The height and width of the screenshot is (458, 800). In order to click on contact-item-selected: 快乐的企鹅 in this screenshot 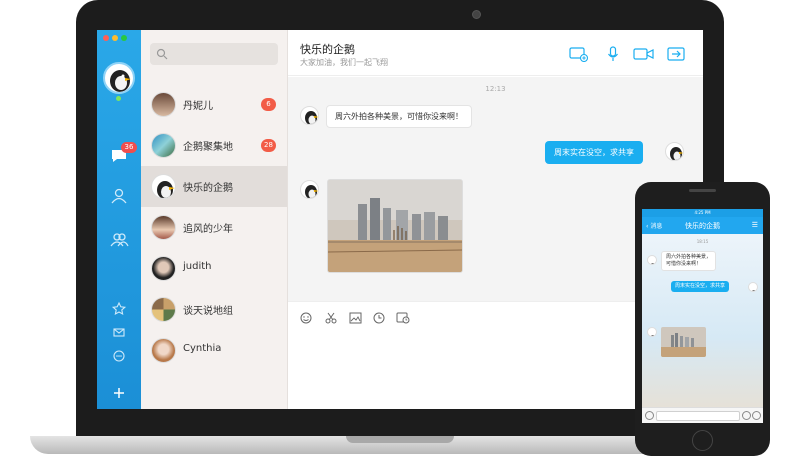, I will do `click(214, 186)`.